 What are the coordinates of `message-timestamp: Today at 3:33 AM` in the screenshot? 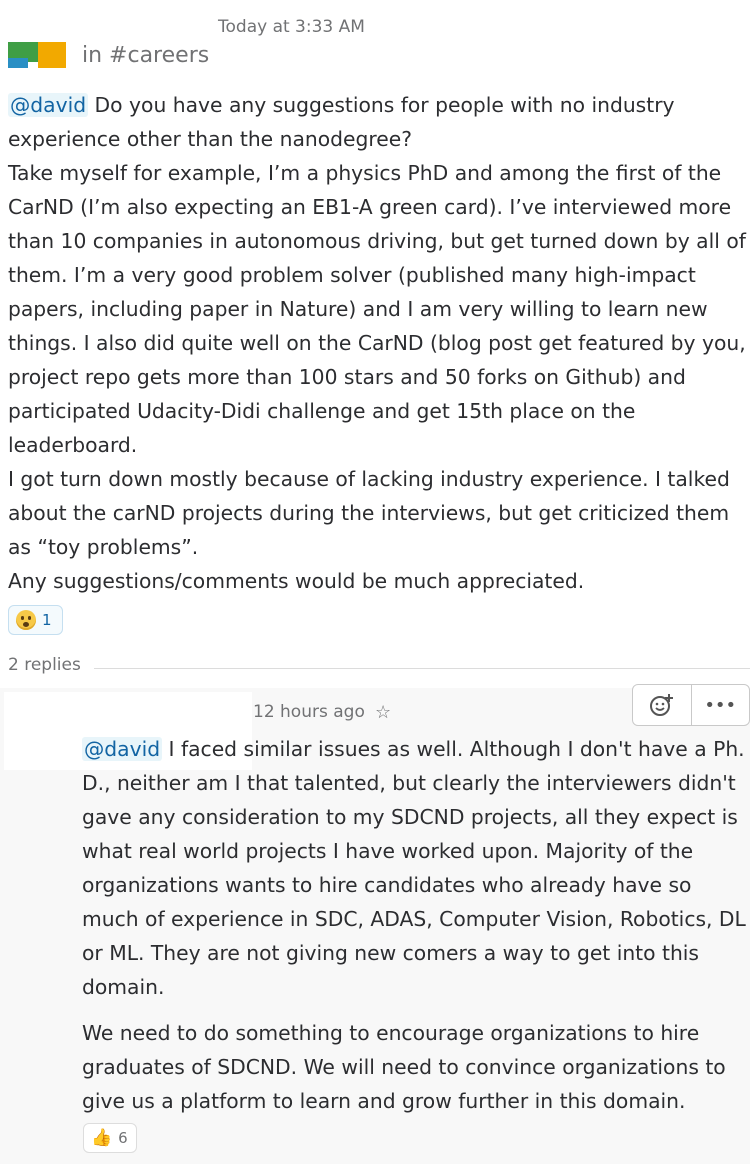 It's located at (291, 27).